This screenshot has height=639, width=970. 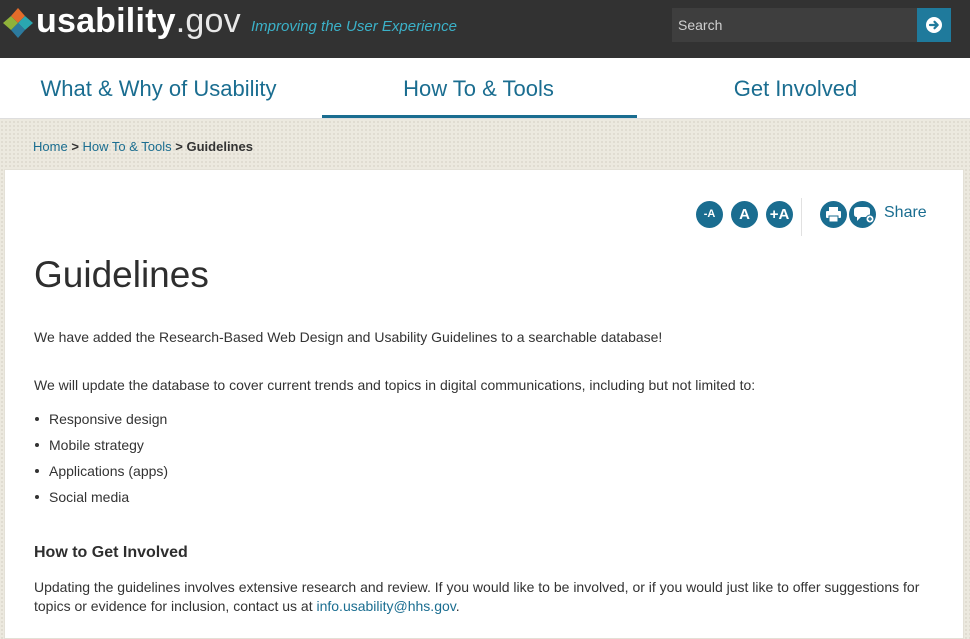 What do you see at coordinates (801, 217) in the screenshot?
I see `toolbar-divider` at bounding box center [801, 217].